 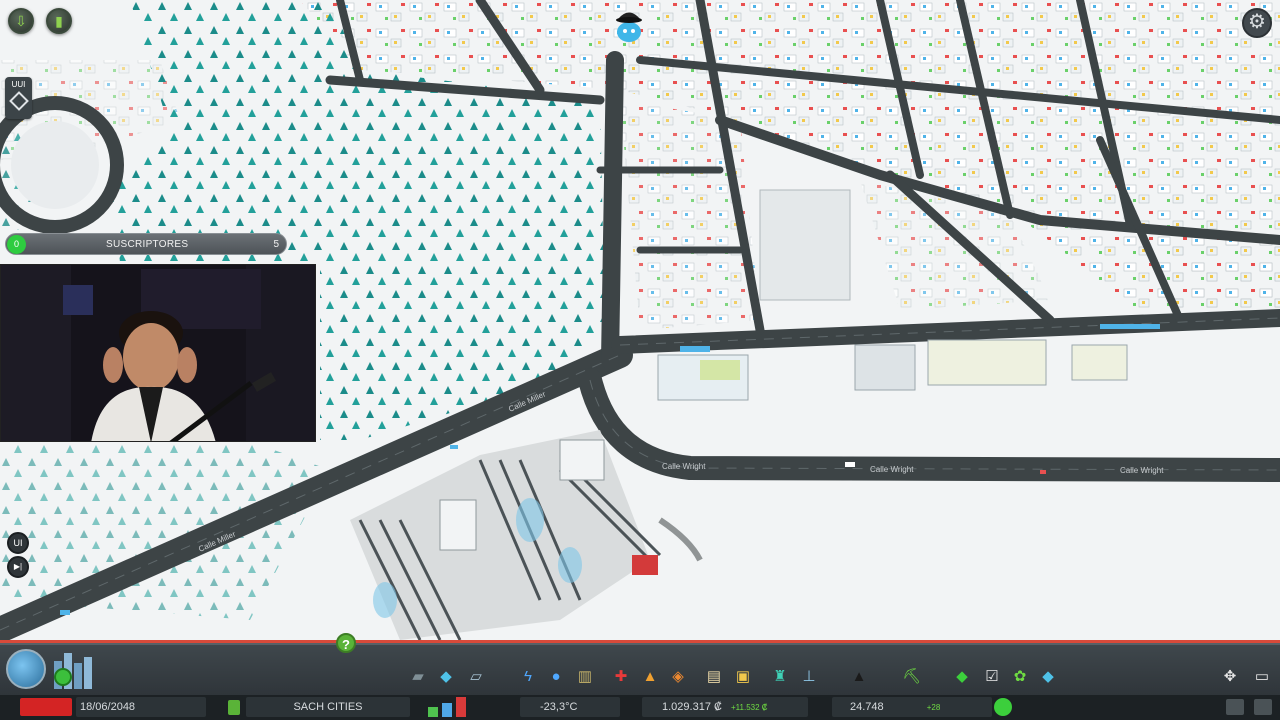 What do you see at coordinates (1263, 707) in the screenshot?
I see `free-camera-icon` at bounding box center [1263, 707].